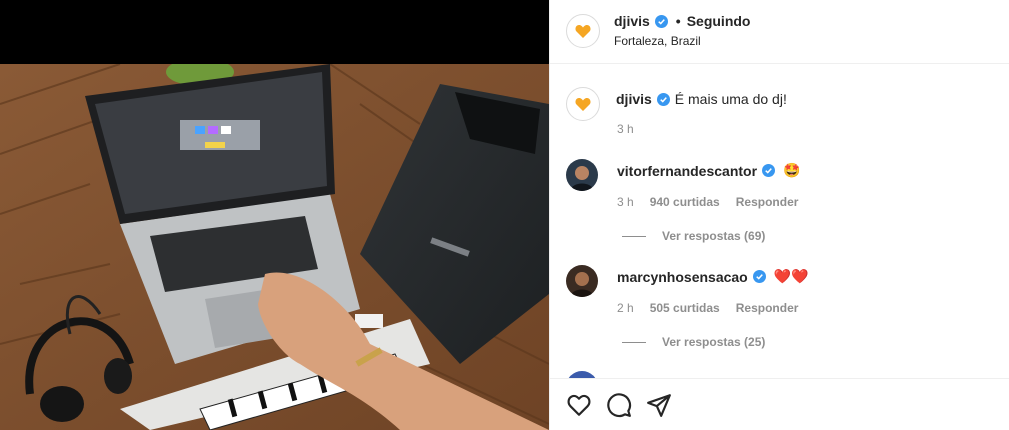 Image resolution: width=1009 pixels, height=430 pixels. I want to click on comment-row: marcynhosensacao ❤️❤️, so click(713, 276).